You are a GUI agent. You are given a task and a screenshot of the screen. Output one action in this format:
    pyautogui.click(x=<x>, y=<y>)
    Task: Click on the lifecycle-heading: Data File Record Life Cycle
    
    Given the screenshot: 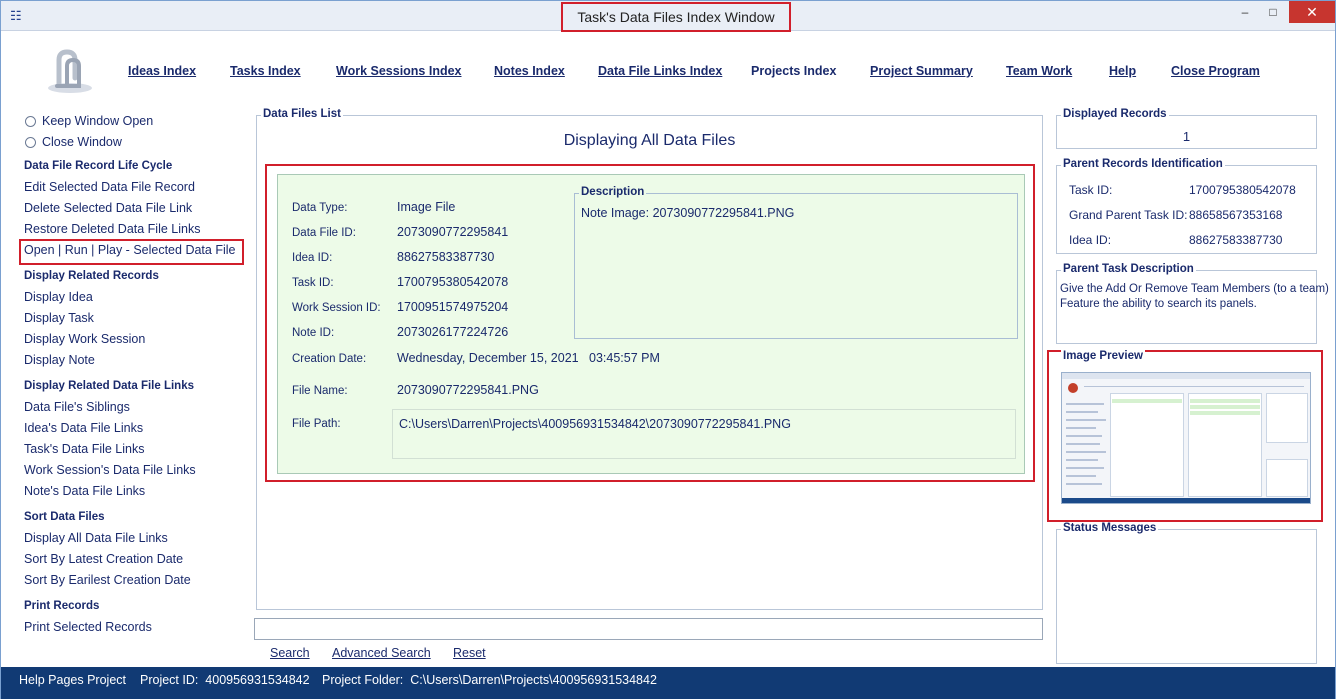 What is the action you would take?
    pyautogui.click(x=98, y=166)
    